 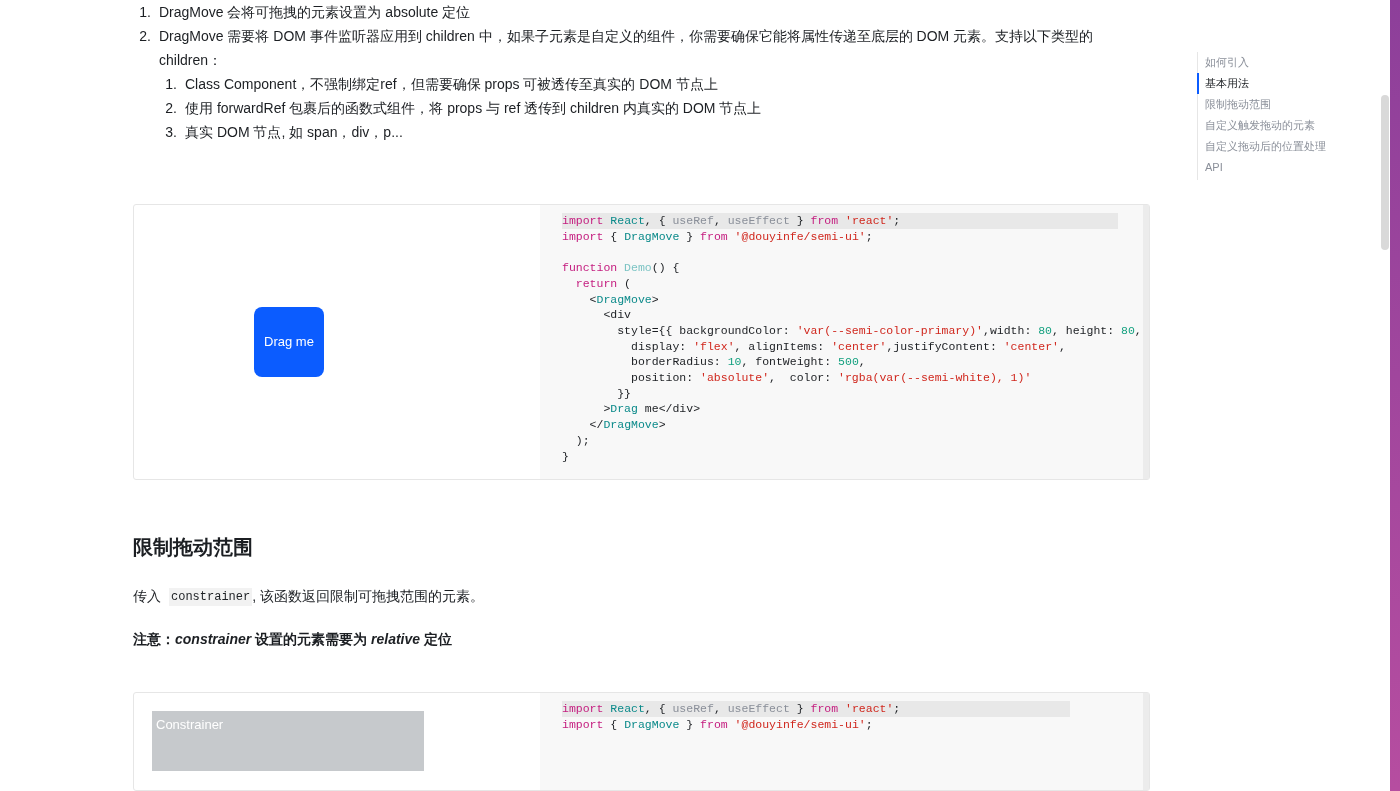 I want to click on list-text: 使用 forwardRef 包裹后的函数式组件，将 props 与 ref 透传到 children 内真实的 DOM 节点上, so click(x=473, y=108).